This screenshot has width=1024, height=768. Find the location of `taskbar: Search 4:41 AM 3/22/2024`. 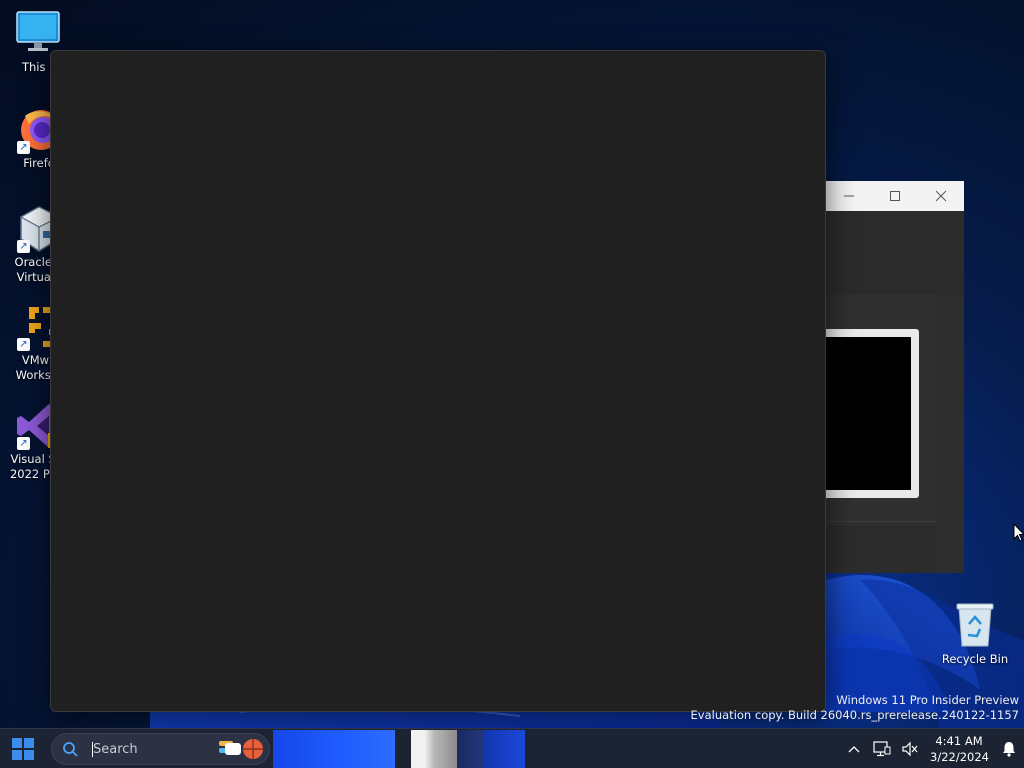

taskbar: Search 4:41 AM 3/22/2024 is located at coordinates (512, 748).